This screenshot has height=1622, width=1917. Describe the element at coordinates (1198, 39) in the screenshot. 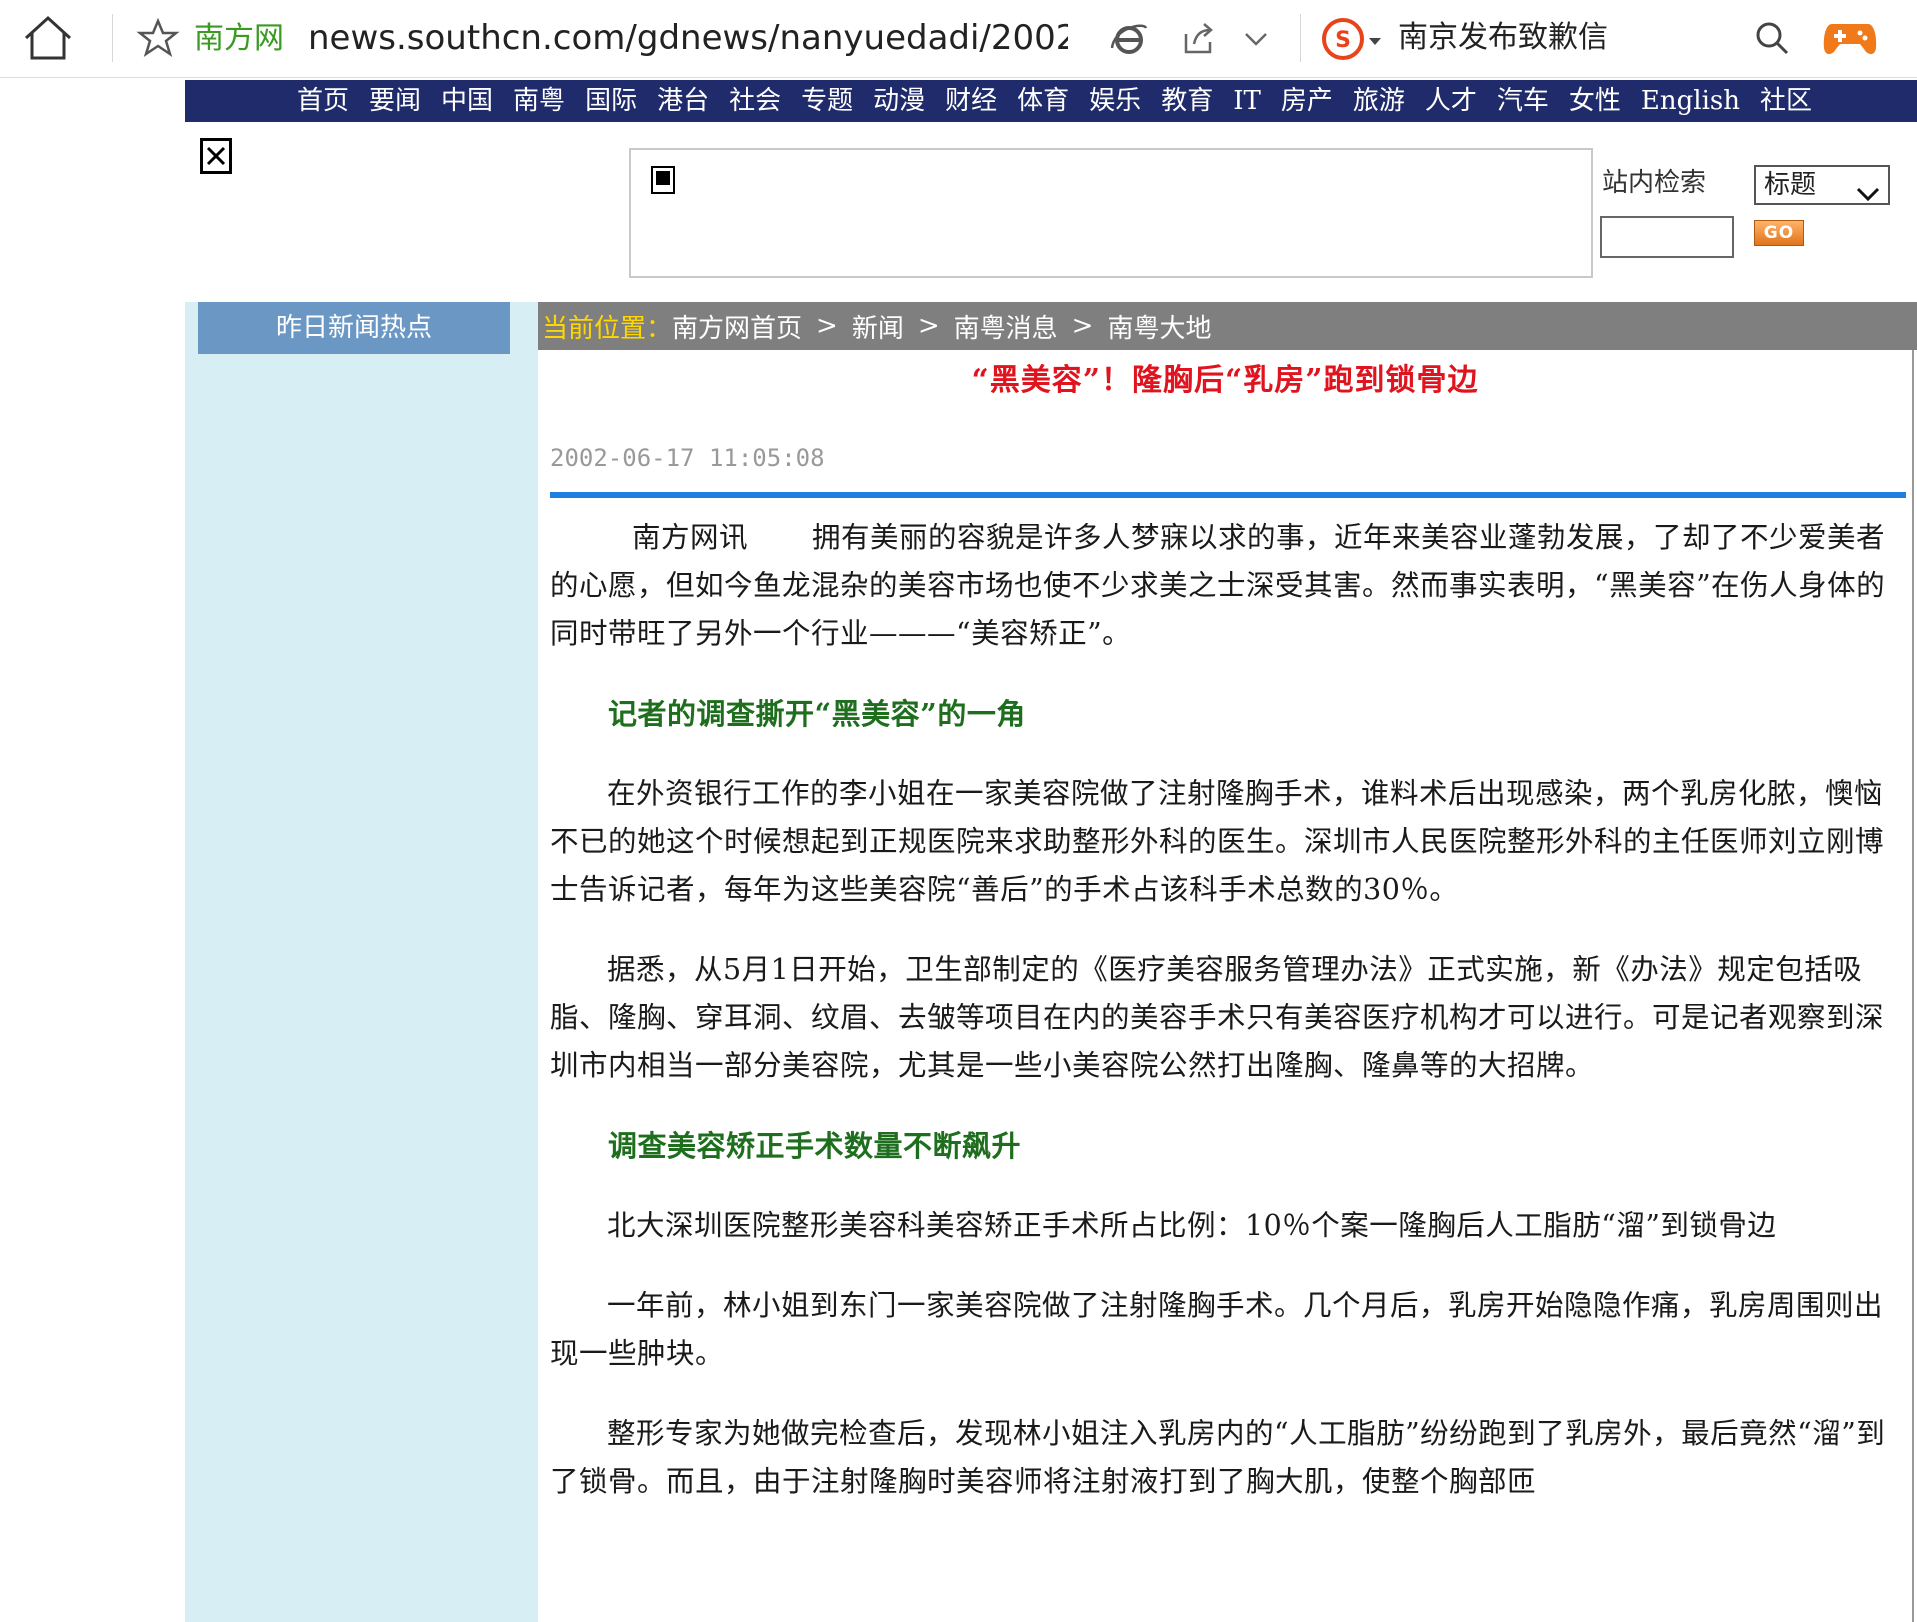

I see `share-icon` at that location.